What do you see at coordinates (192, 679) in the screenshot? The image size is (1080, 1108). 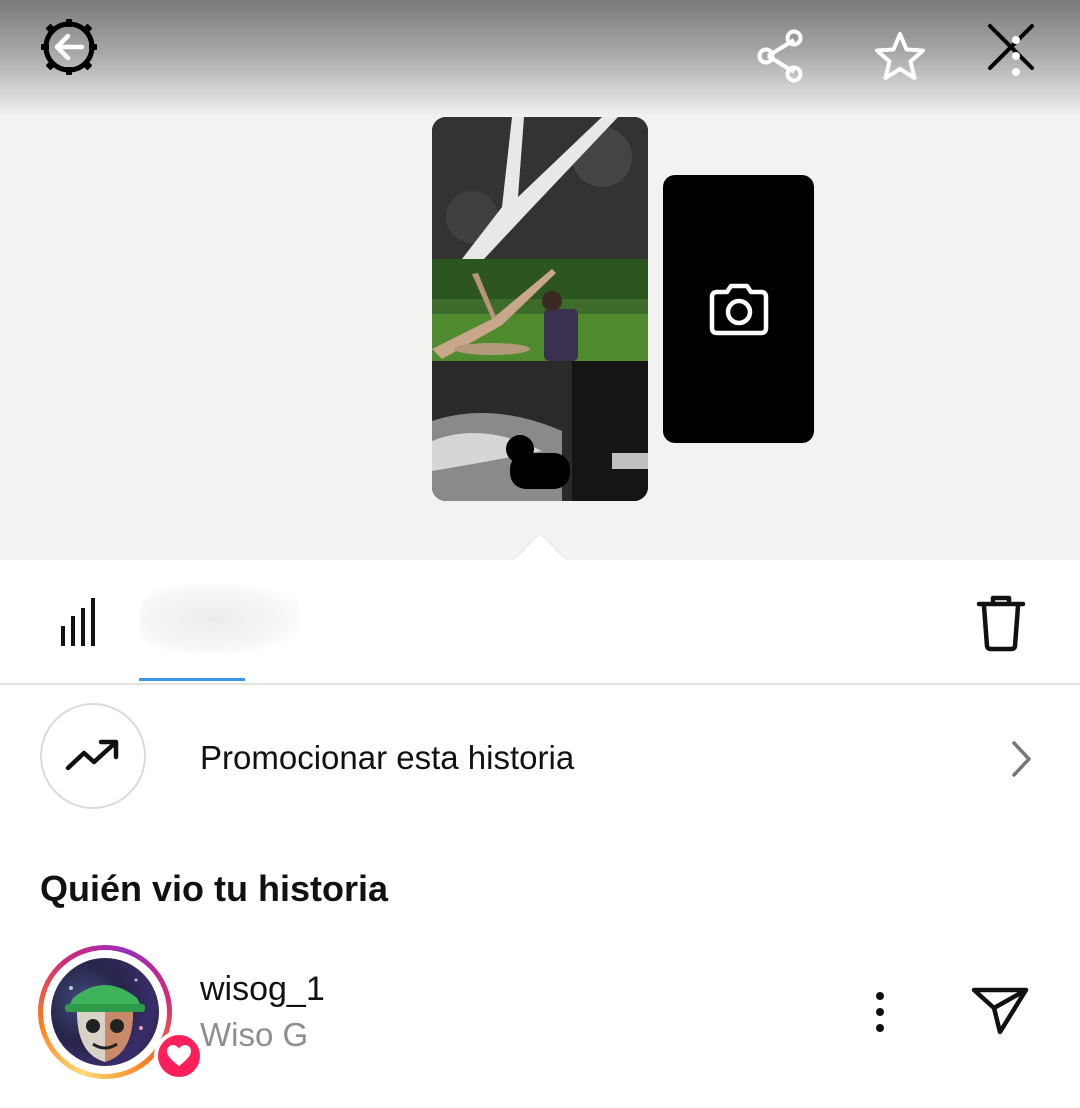 I see `tab-active-indicator` at bounding box center [192, 679].